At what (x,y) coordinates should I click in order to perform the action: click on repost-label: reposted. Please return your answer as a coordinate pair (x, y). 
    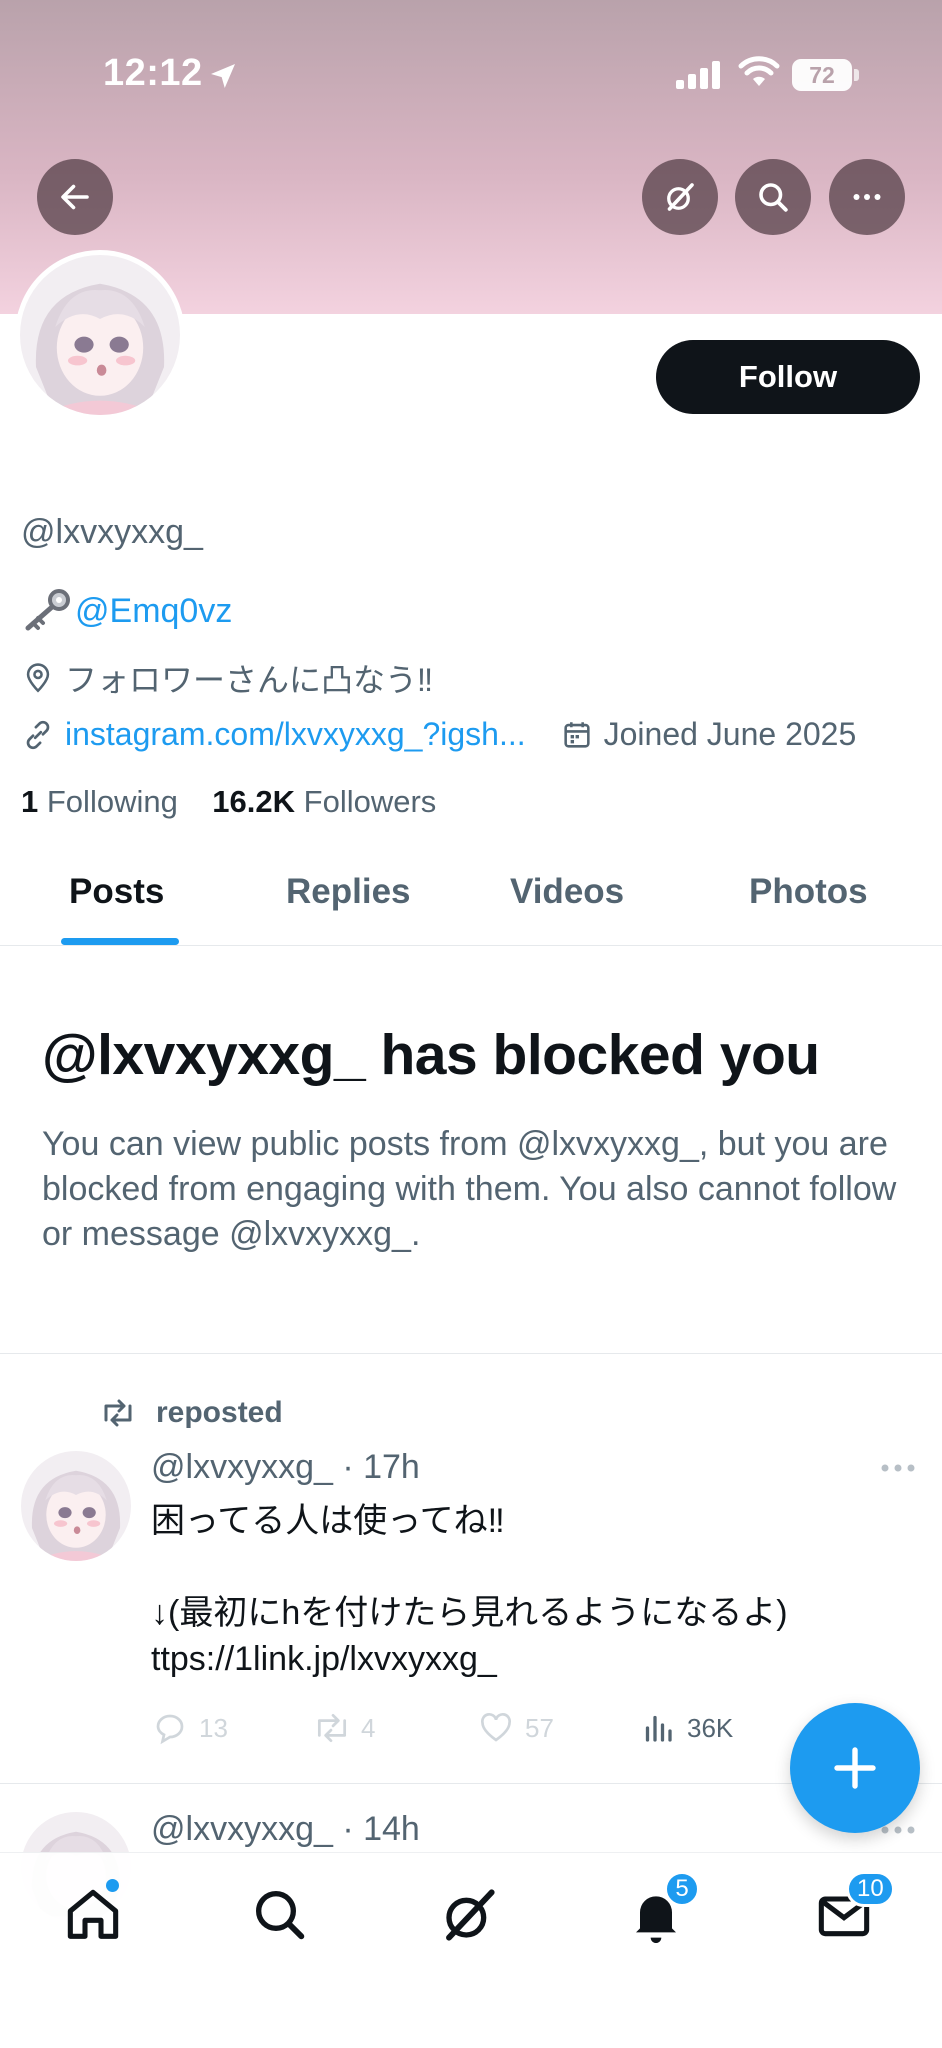
    Looking at the image, I should click on (219, 1412).